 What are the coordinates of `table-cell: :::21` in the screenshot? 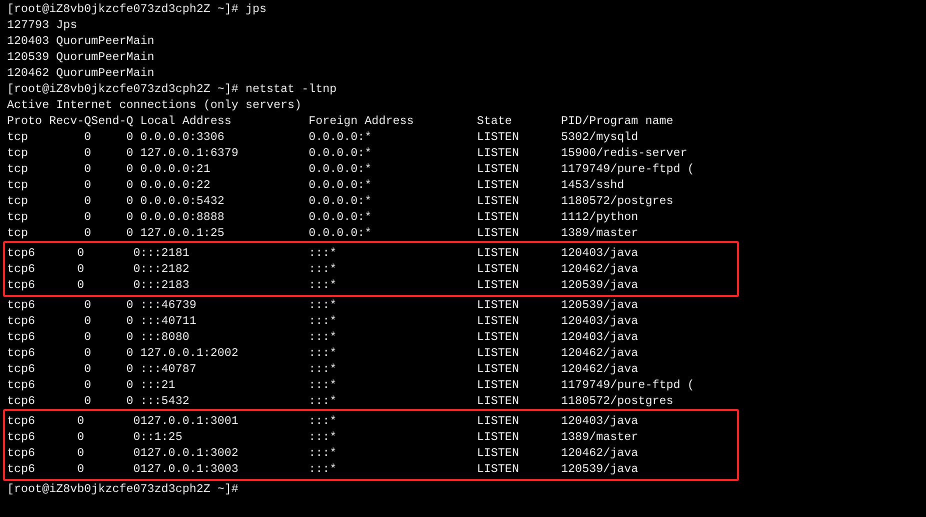 It's located at (158, 385).